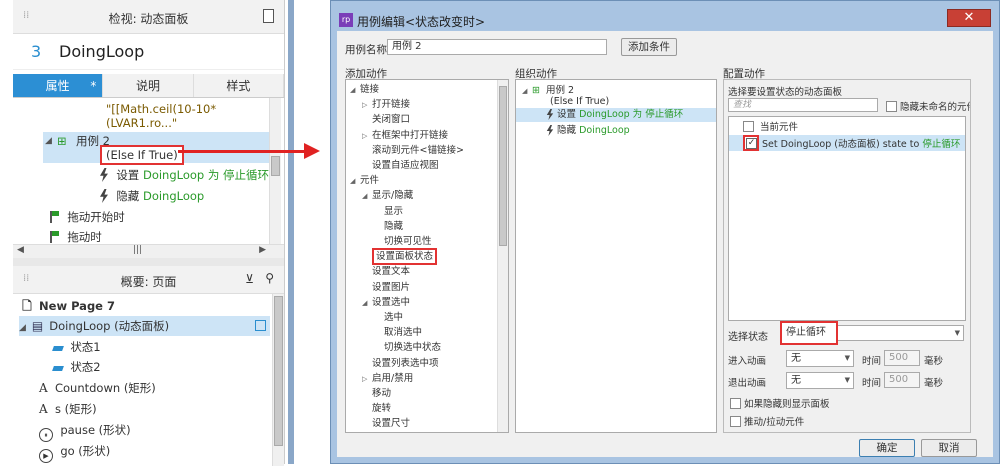  What do you see at coordinates (75, 236) in the screenshot?
I see `event-drag: 拖动时` at bounding box center [75, 236].